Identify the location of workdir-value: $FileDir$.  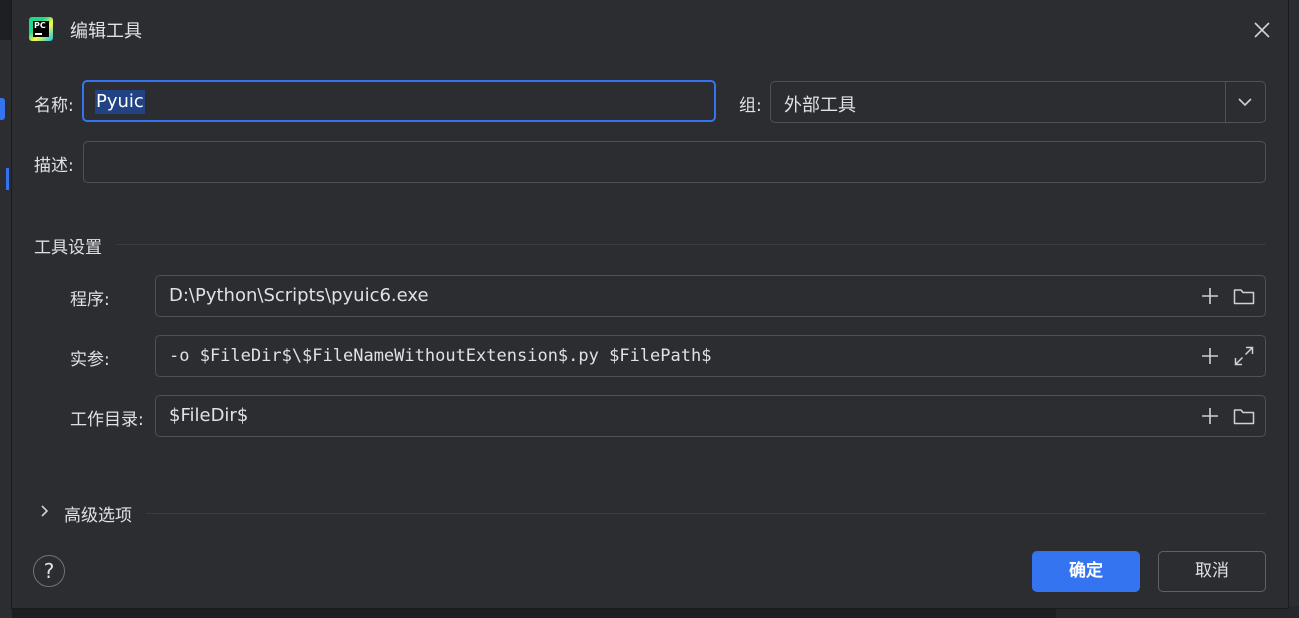
(208, 415).